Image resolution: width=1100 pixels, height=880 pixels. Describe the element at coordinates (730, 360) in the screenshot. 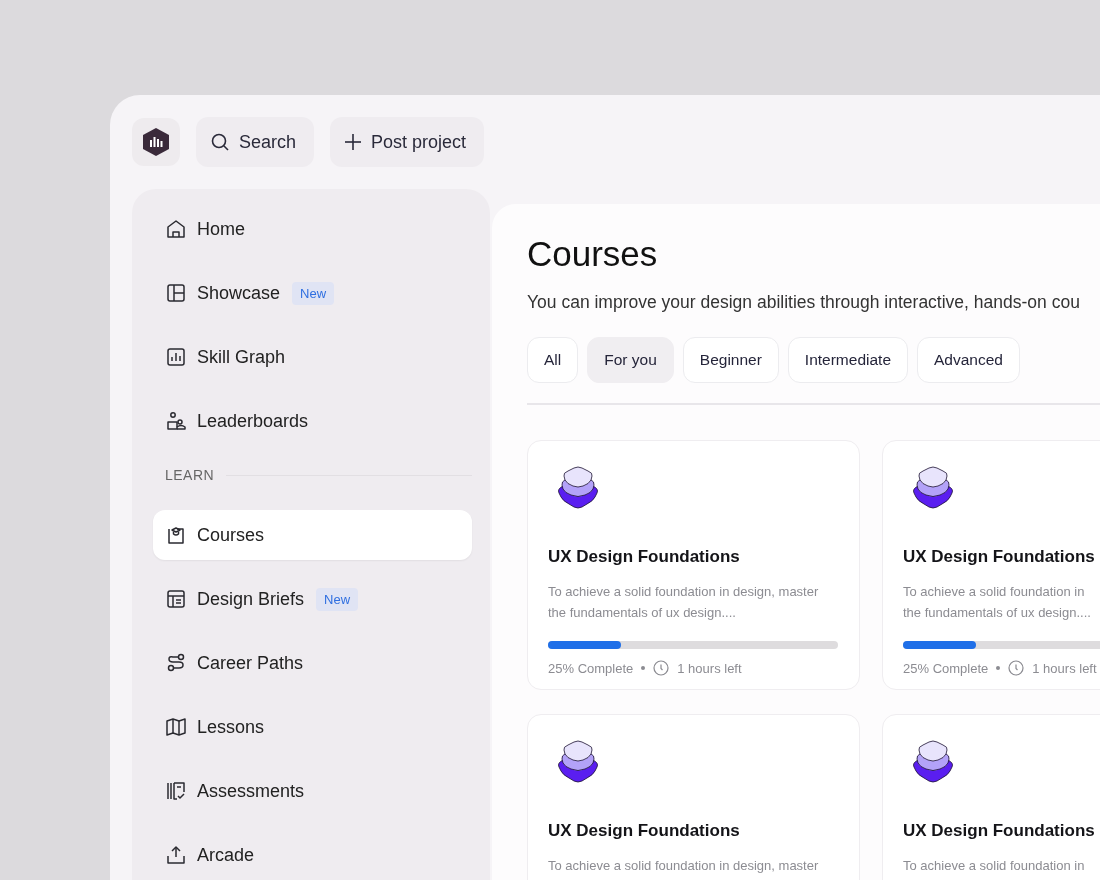

I see `filter-chip: Beginner` at that location.